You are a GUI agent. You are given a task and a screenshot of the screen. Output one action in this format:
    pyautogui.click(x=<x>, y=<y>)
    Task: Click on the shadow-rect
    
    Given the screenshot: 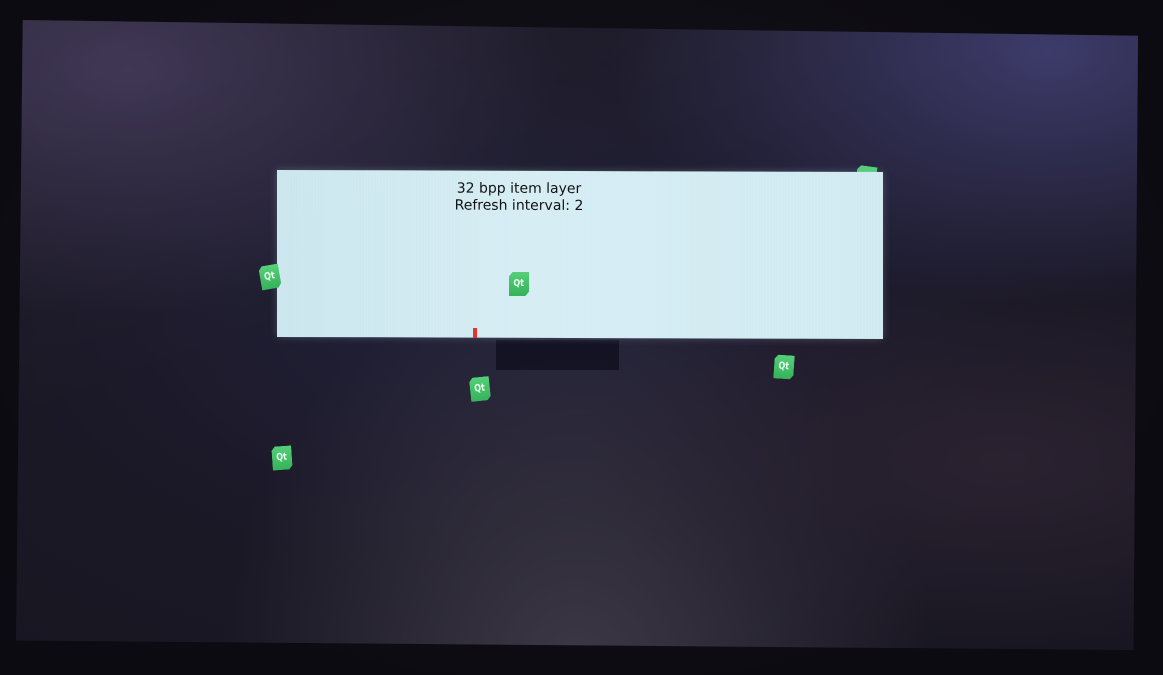 What is the action you would take?
    pyautogui.click(x=557, y=355)
    